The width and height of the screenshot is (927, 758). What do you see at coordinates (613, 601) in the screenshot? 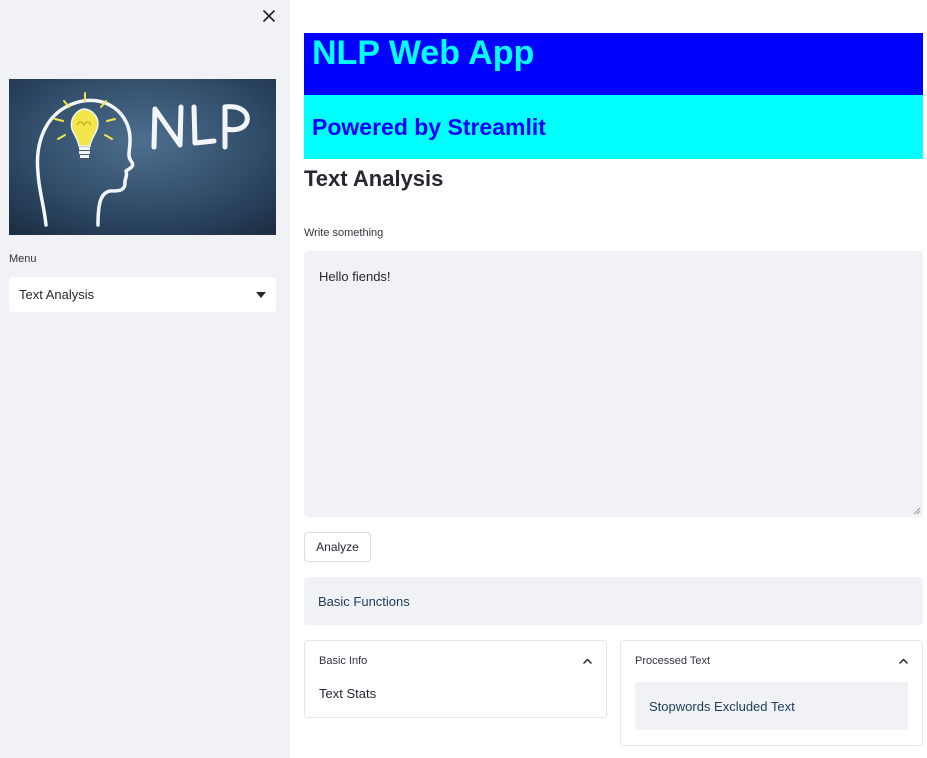
I see `basic-functions-box: Basic Functions` at bounding box center [613, 601].